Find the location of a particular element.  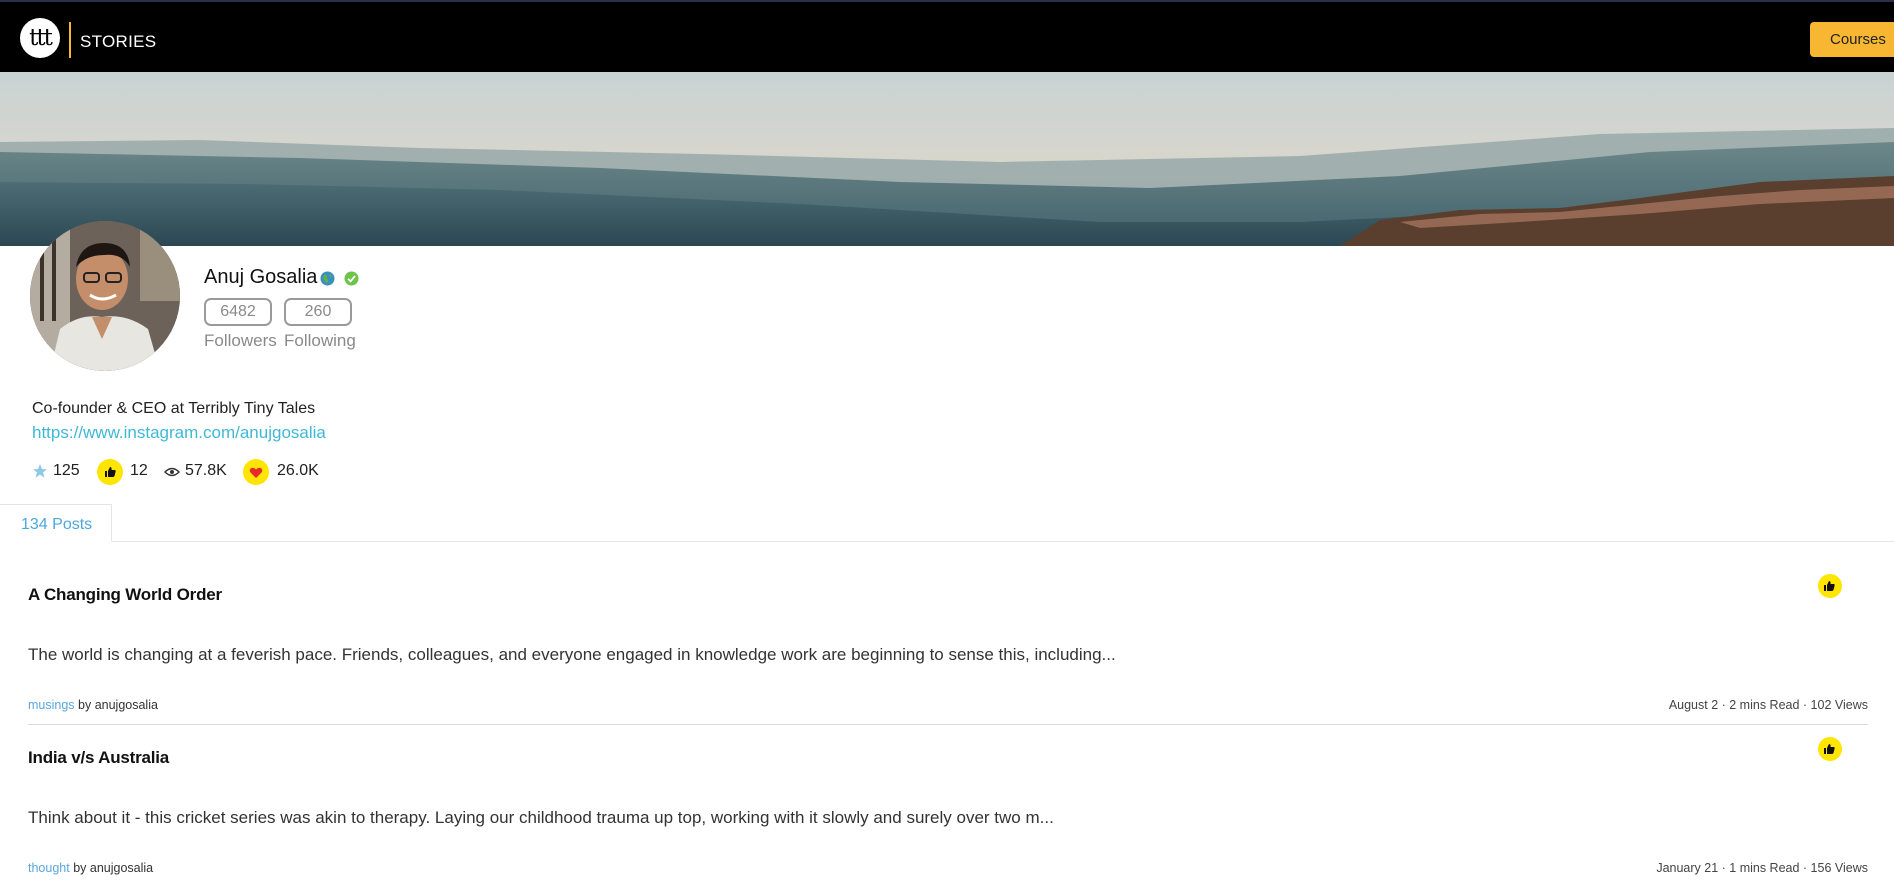

avatar-photo is located at coordinates (105, 296).